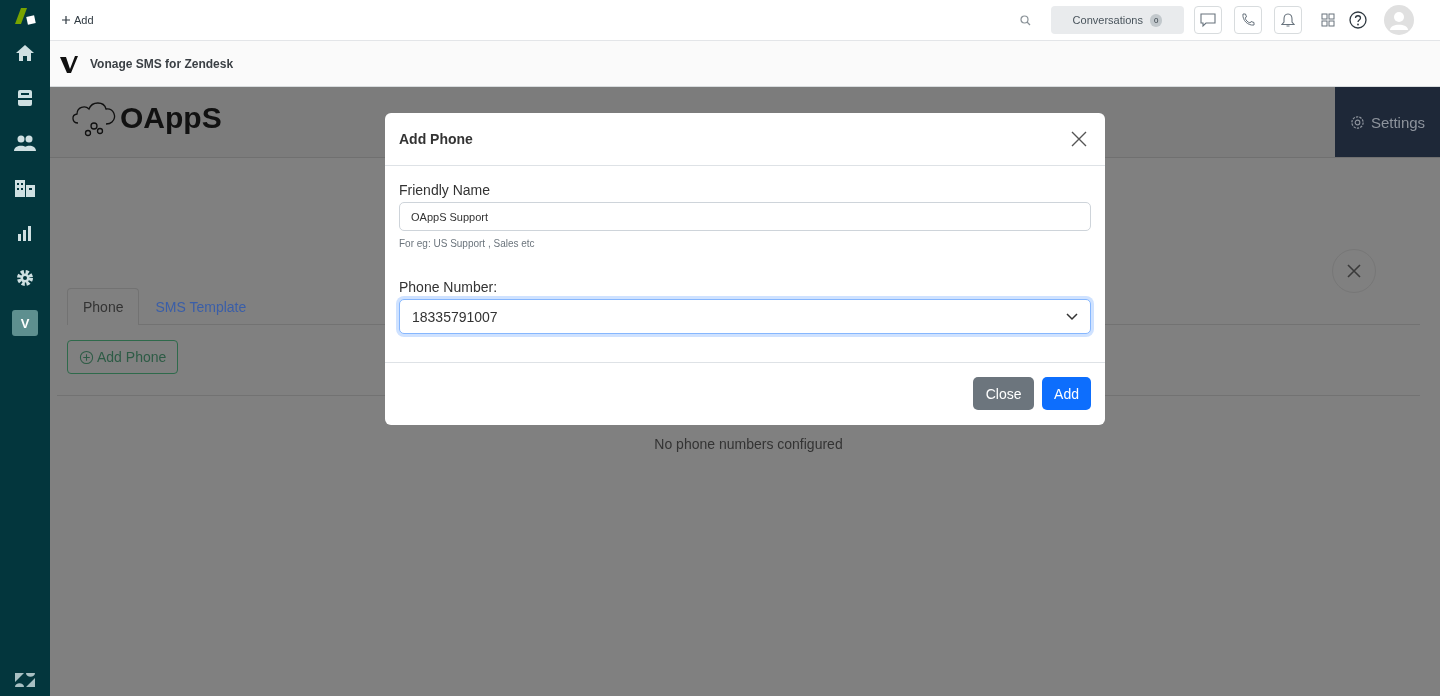  Describe the element at coordinates (1358, 20) in the screenshot. I see `help-icon` at that location.